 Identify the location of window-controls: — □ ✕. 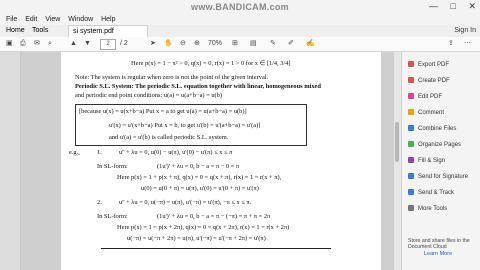
(447, 6).